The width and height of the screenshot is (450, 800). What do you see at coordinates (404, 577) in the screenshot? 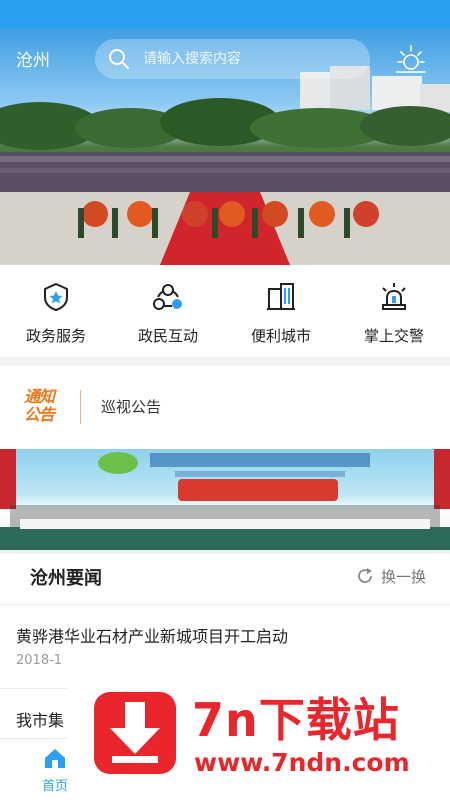
I see `refresh-label: 换一换` at bounding box center [404, 577].